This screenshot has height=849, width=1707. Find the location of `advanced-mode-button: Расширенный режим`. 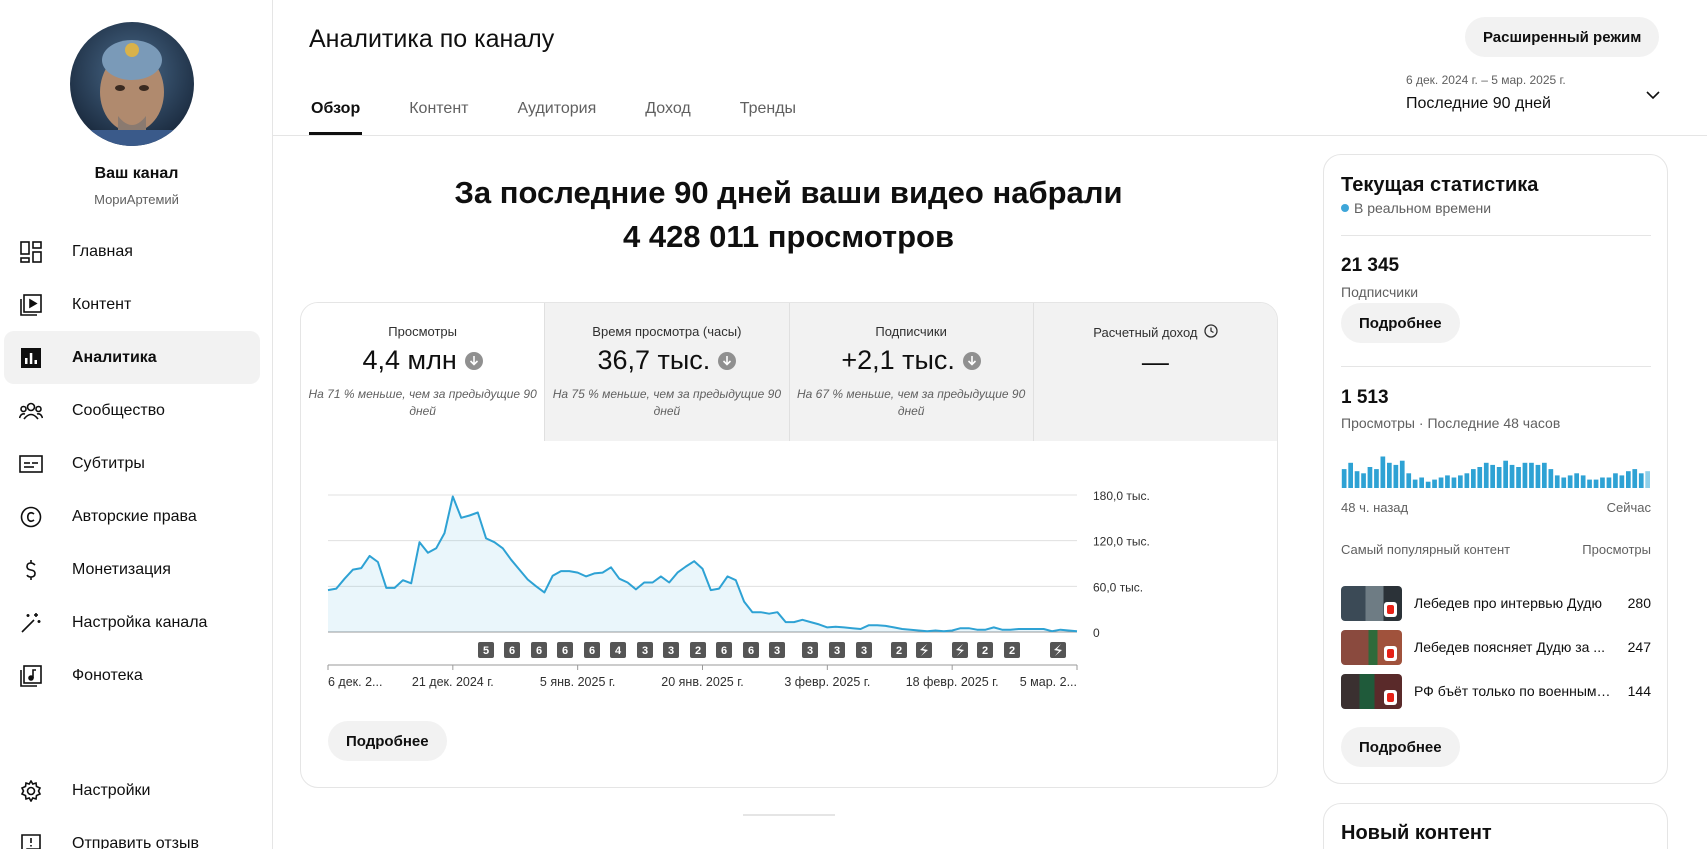

advanced-mode-button: Расширенный режим is located at coordinates (1562, 37).